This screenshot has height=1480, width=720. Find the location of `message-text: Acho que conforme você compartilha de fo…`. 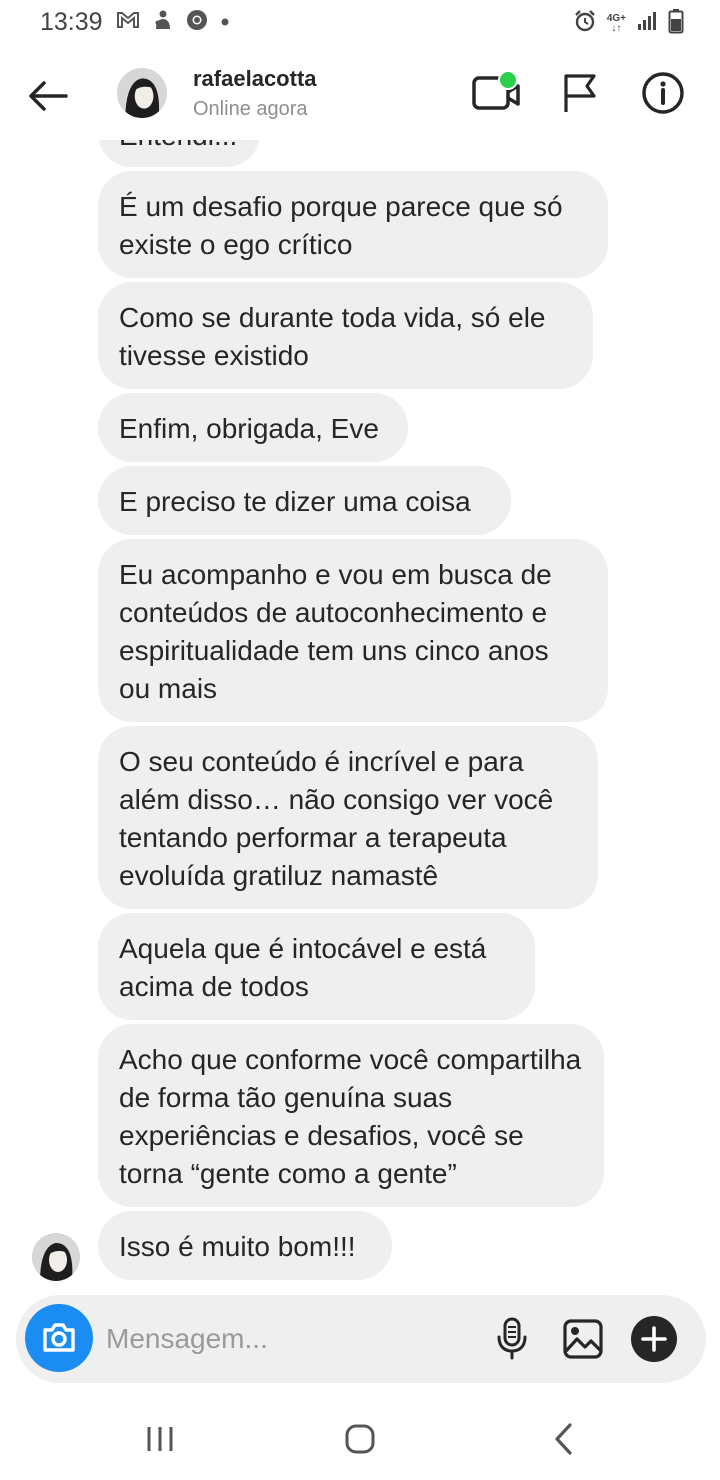

message-text: Acho que conforme você compartilha de fo… is located at coordinates (350, 1116).